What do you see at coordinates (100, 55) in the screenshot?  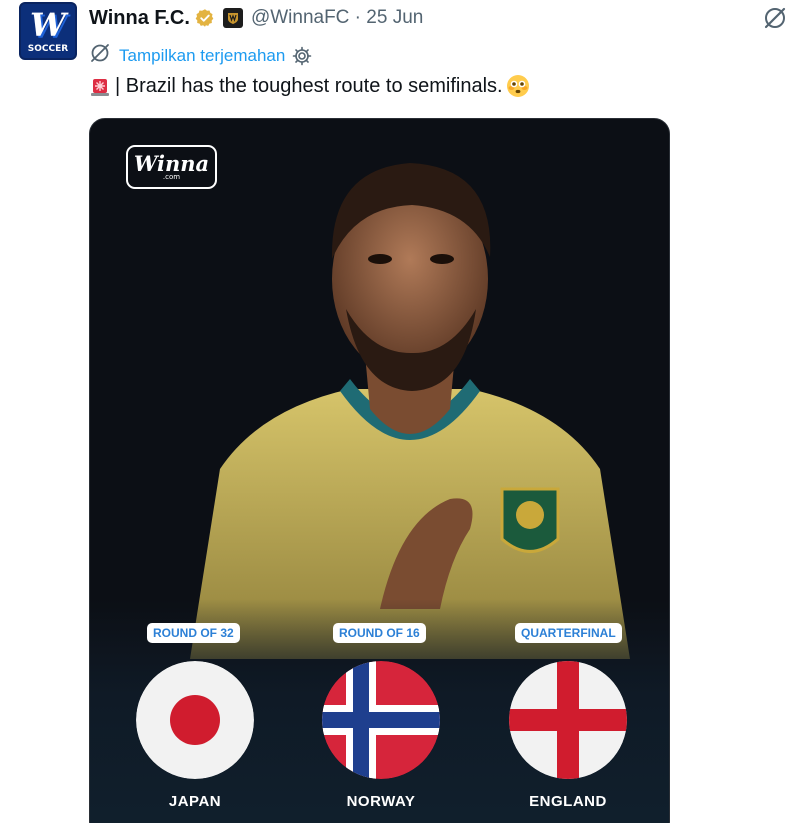 I see `translate-icon` at bounding box center [100, 55].